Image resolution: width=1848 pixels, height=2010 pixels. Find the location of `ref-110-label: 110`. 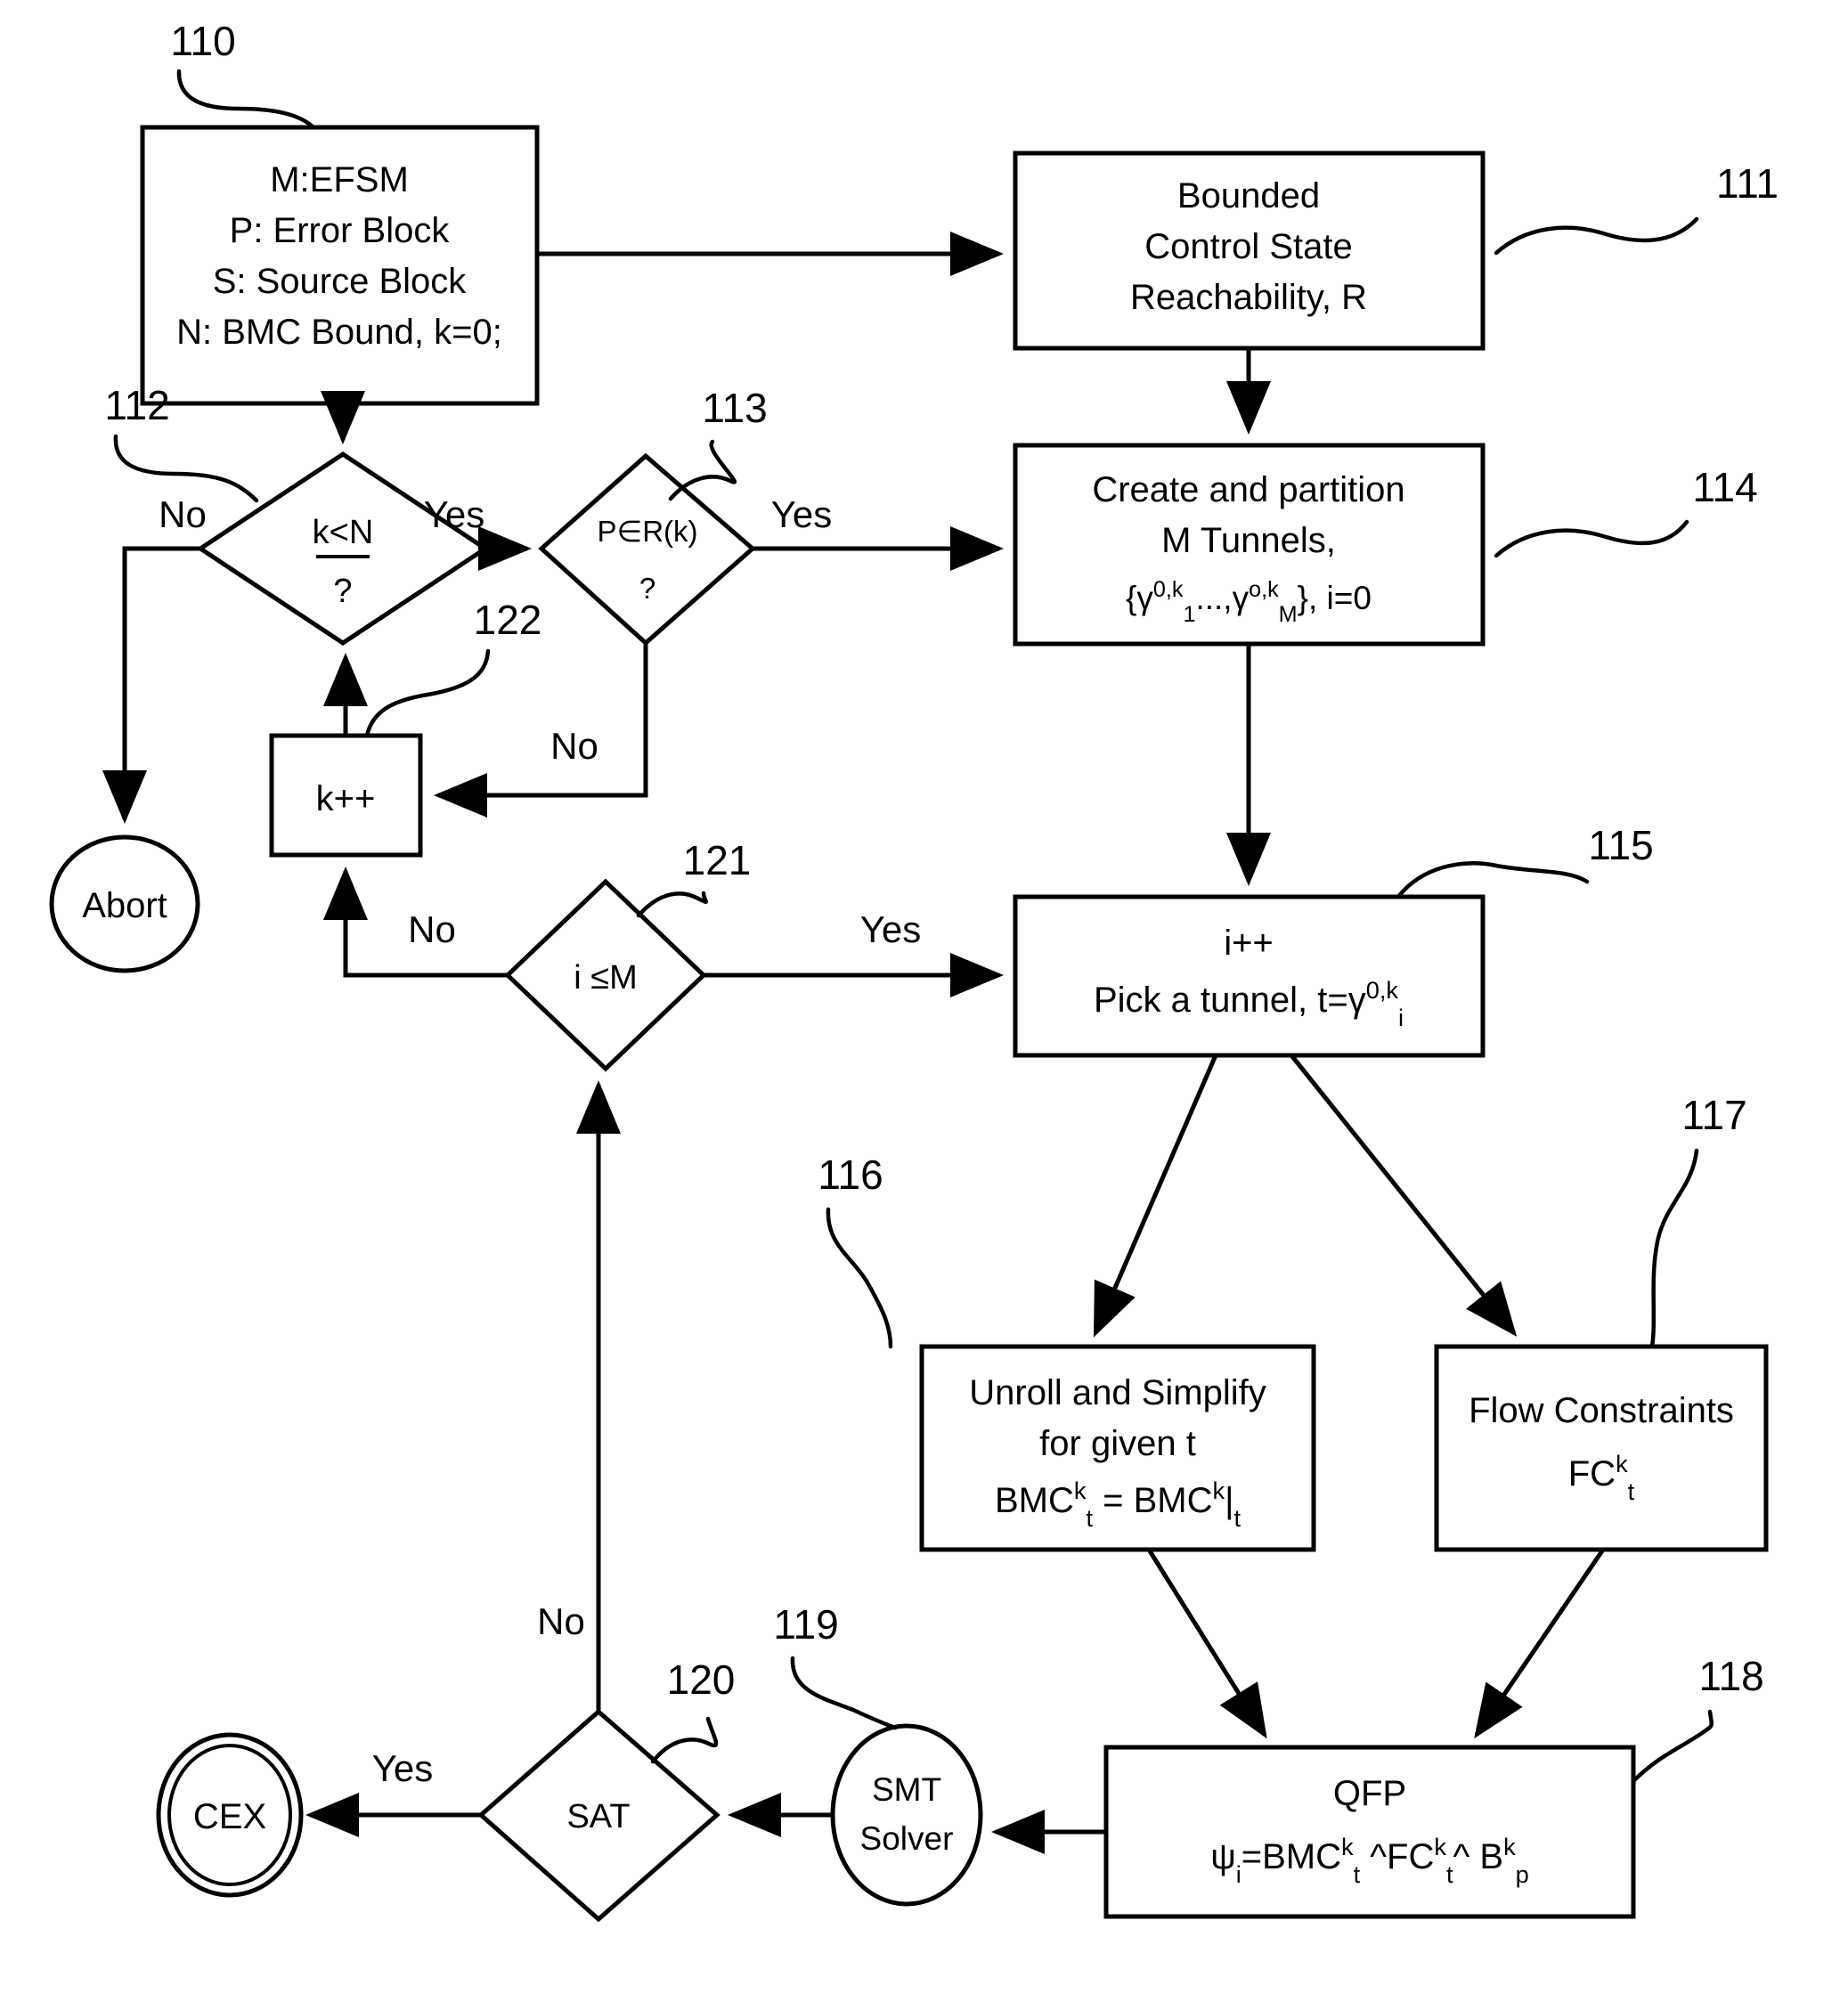

ref-110-label: 110 is located at coordinates (202, 41).